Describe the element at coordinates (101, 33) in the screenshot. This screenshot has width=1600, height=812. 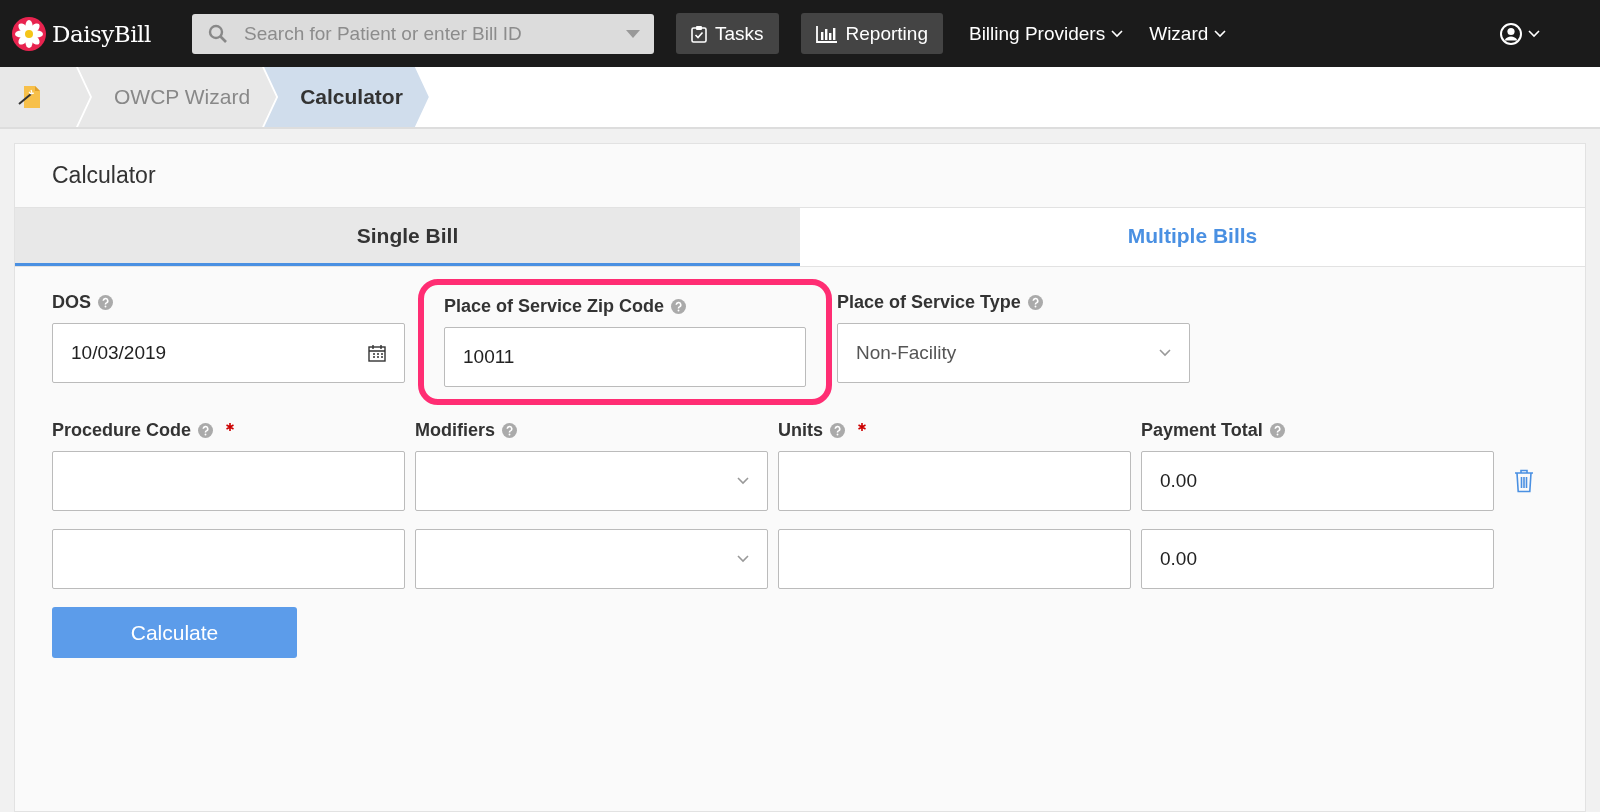
I see `brand-name: DaisyBill` at that location.